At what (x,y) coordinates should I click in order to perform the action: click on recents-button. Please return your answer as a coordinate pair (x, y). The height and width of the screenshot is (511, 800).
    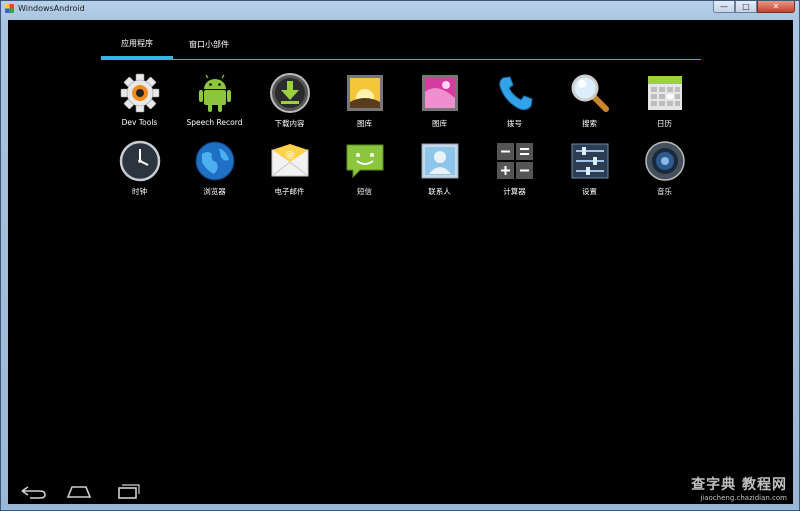
    Looking at the image, I should click on (127, 491).